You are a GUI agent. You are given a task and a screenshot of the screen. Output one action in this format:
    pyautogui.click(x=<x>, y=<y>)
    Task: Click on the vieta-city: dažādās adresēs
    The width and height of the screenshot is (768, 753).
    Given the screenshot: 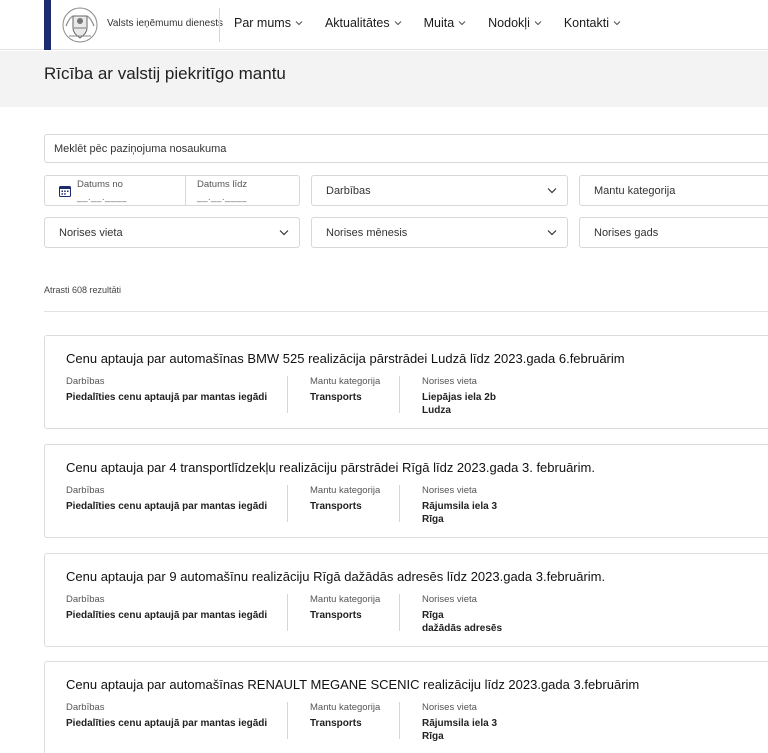 What is the action you would take?
    pyautogui.click(x=462, y=628)
    